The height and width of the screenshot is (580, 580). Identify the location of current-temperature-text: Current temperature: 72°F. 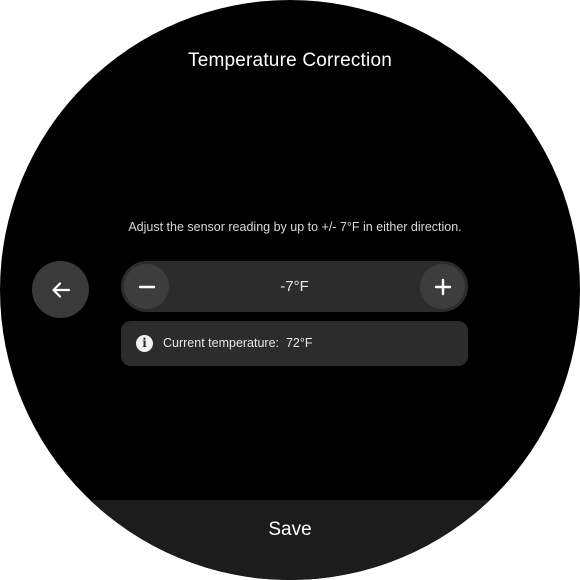
(238, 343).